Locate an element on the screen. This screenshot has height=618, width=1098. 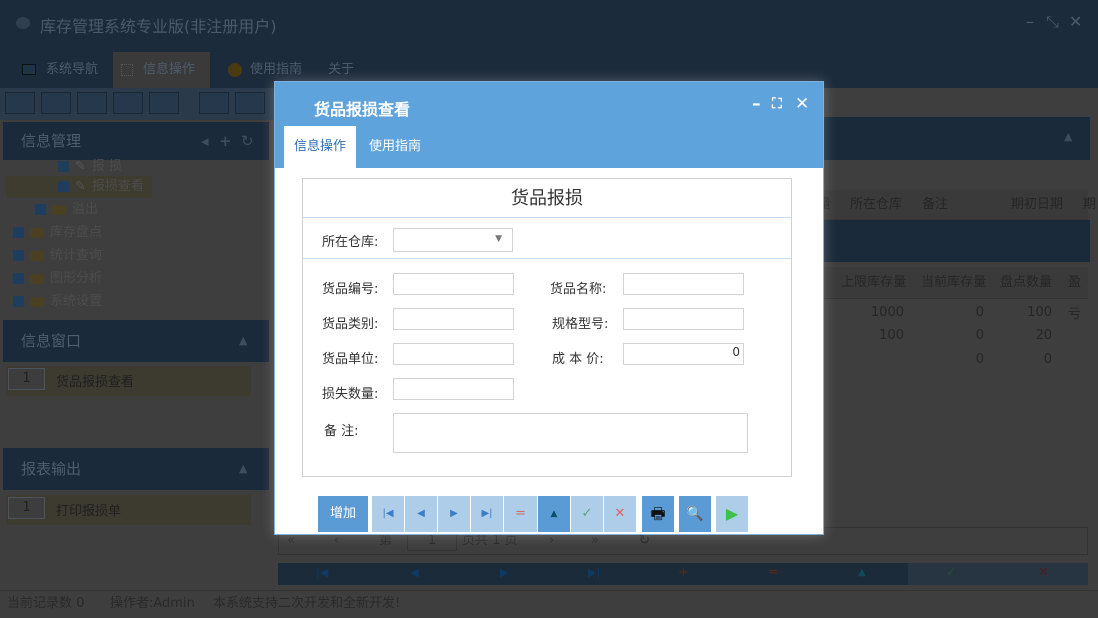
col-header: 期 is located at coordinates (1089, 205).